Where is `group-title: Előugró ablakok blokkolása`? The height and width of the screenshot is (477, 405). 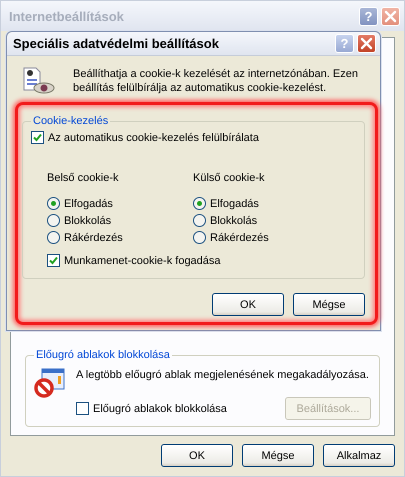
group-title: Előugró ablakok blokkolása is located at coordinates (103, 355).